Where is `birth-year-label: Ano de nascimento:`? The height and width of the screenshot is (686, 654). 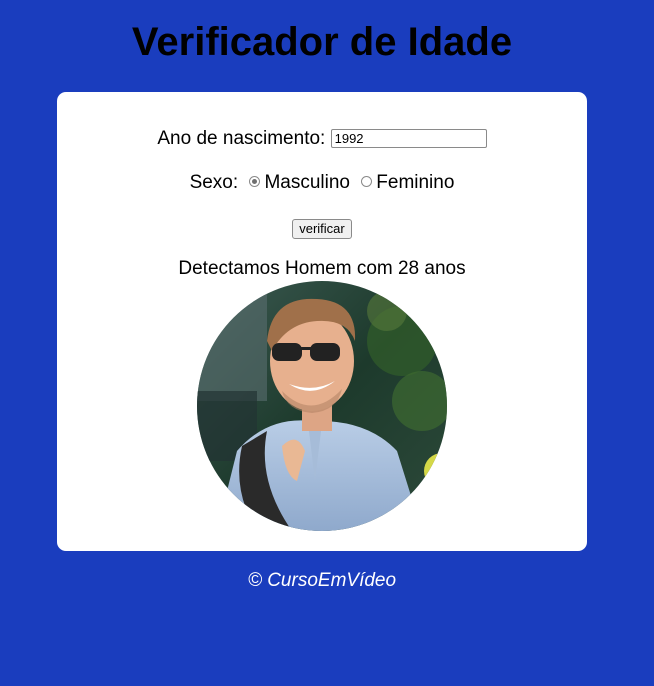
birth-year-label: Ano de nascimento: is located at coordinates (241, 138).